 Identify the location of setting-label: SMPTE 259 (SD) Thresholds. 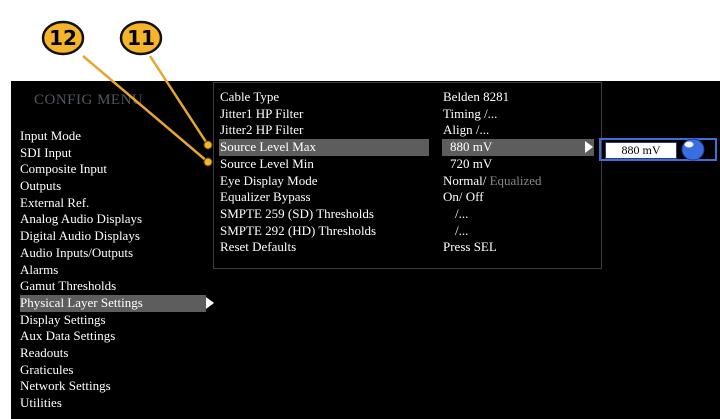
(297, 213).